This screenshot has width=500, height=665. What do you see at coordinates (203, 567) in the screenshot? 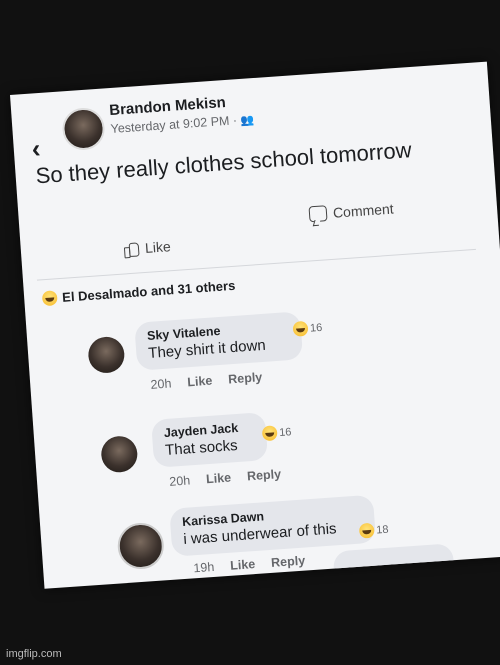
I see `comment-time: 19h` at bounding box center [203, 567].